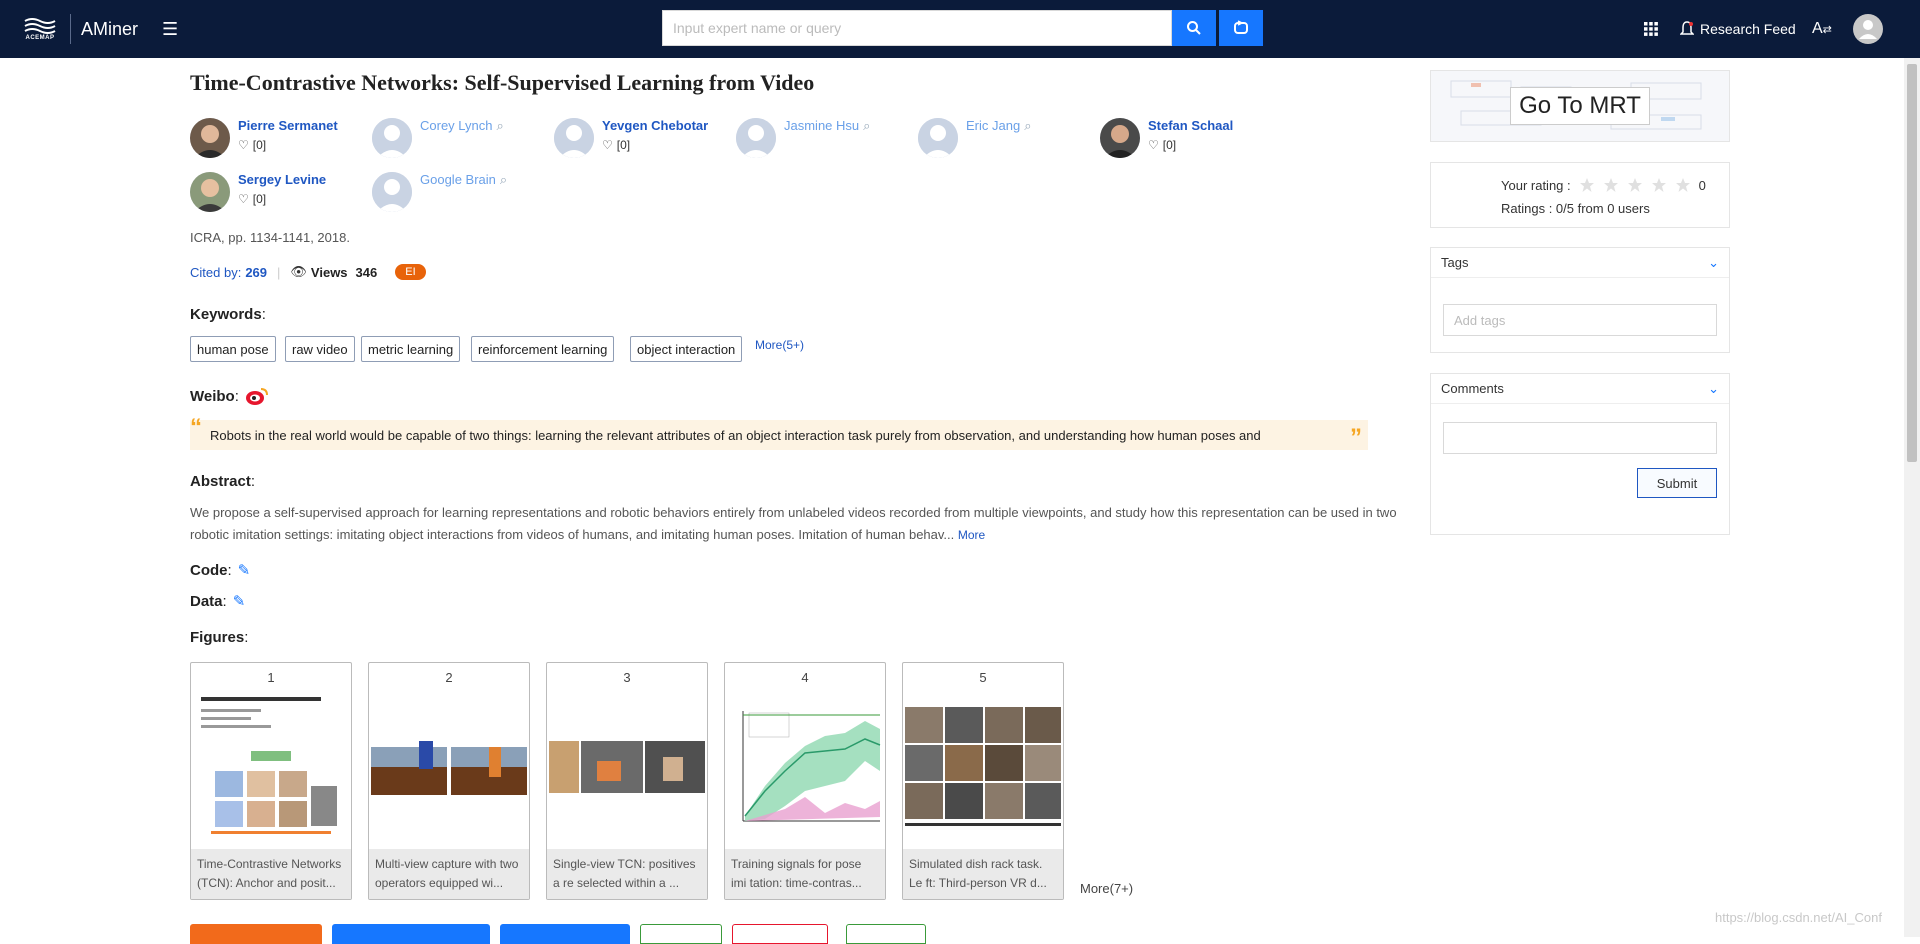 The height and width of the screenshot is (944, 1920). What do you see at coordinates (411, 934) in the screenshot?
I see `view-publisher-button` at bounding box center [411, 934].